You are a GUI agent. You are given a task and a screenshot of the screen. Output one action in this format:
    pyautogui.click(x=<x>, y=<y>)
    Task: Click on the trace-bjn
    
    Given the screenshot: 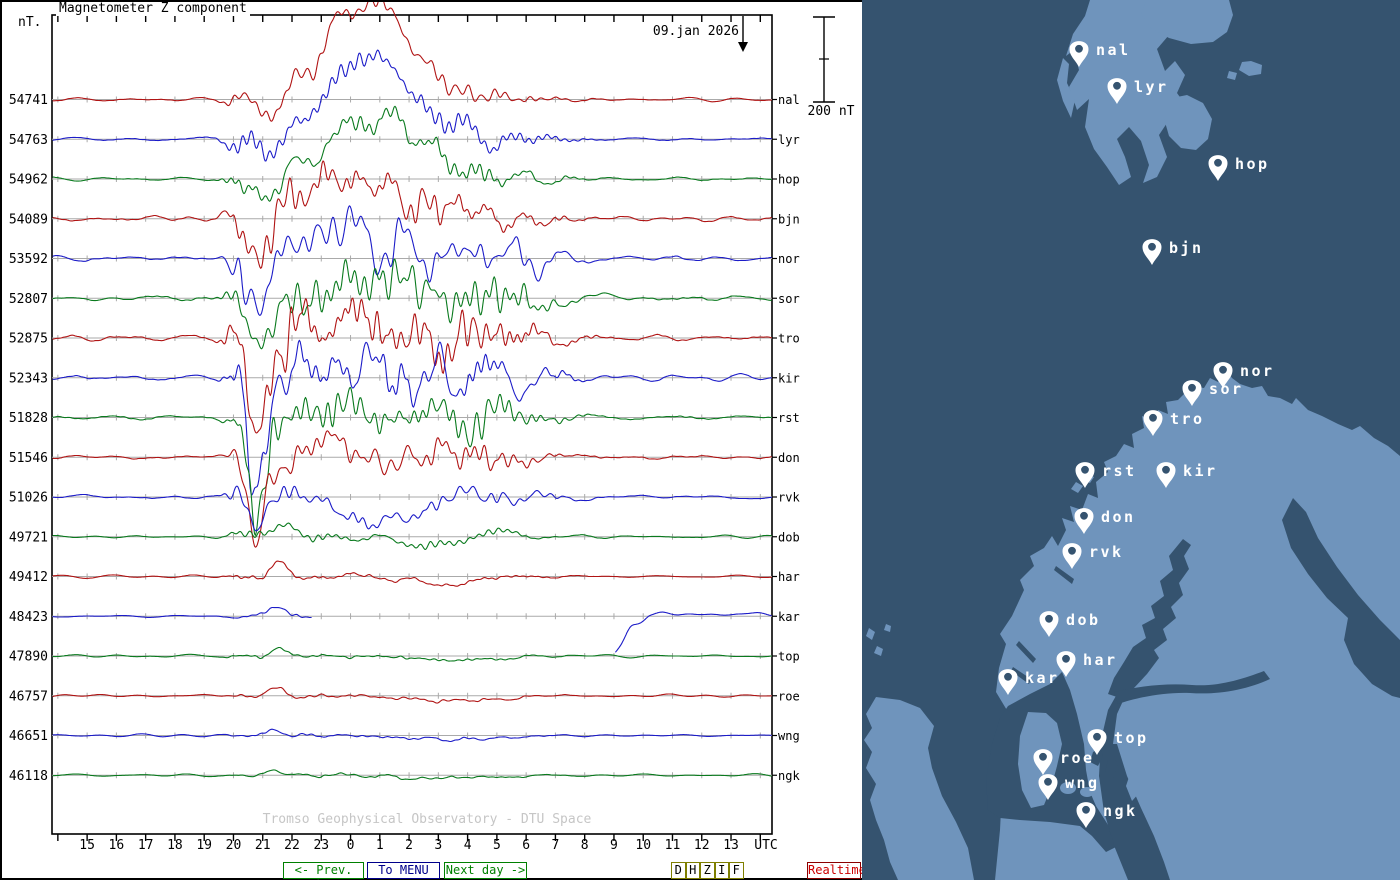 What is the action you would take?
    pyautogui.click(x=412, y=214)
    